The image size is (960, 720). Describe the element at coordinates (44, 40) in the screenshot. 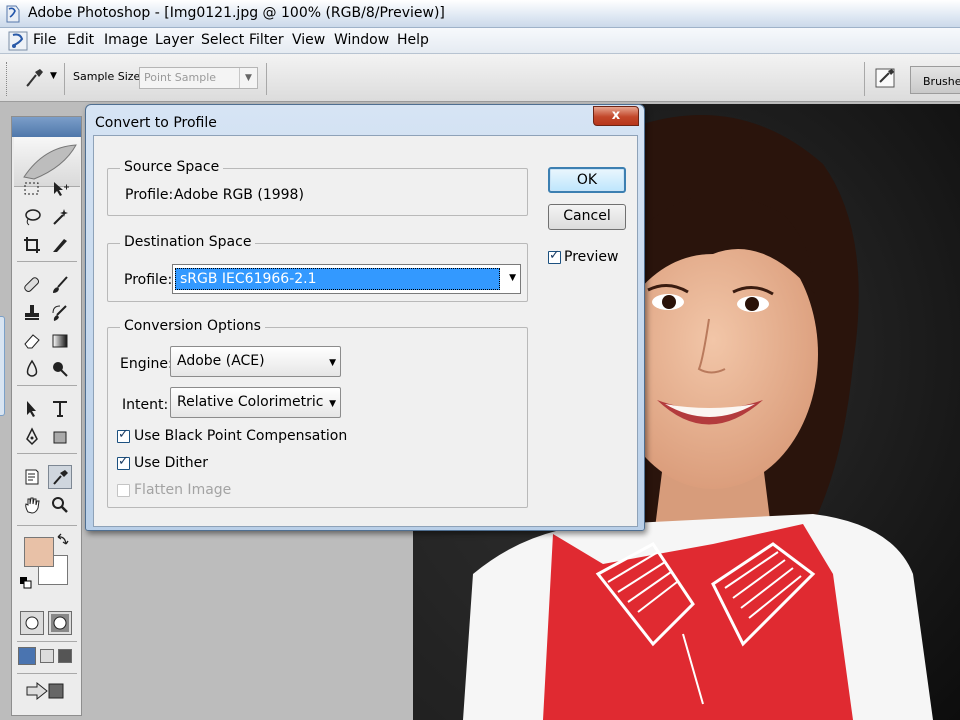

I see `menu-file: File` at that location.